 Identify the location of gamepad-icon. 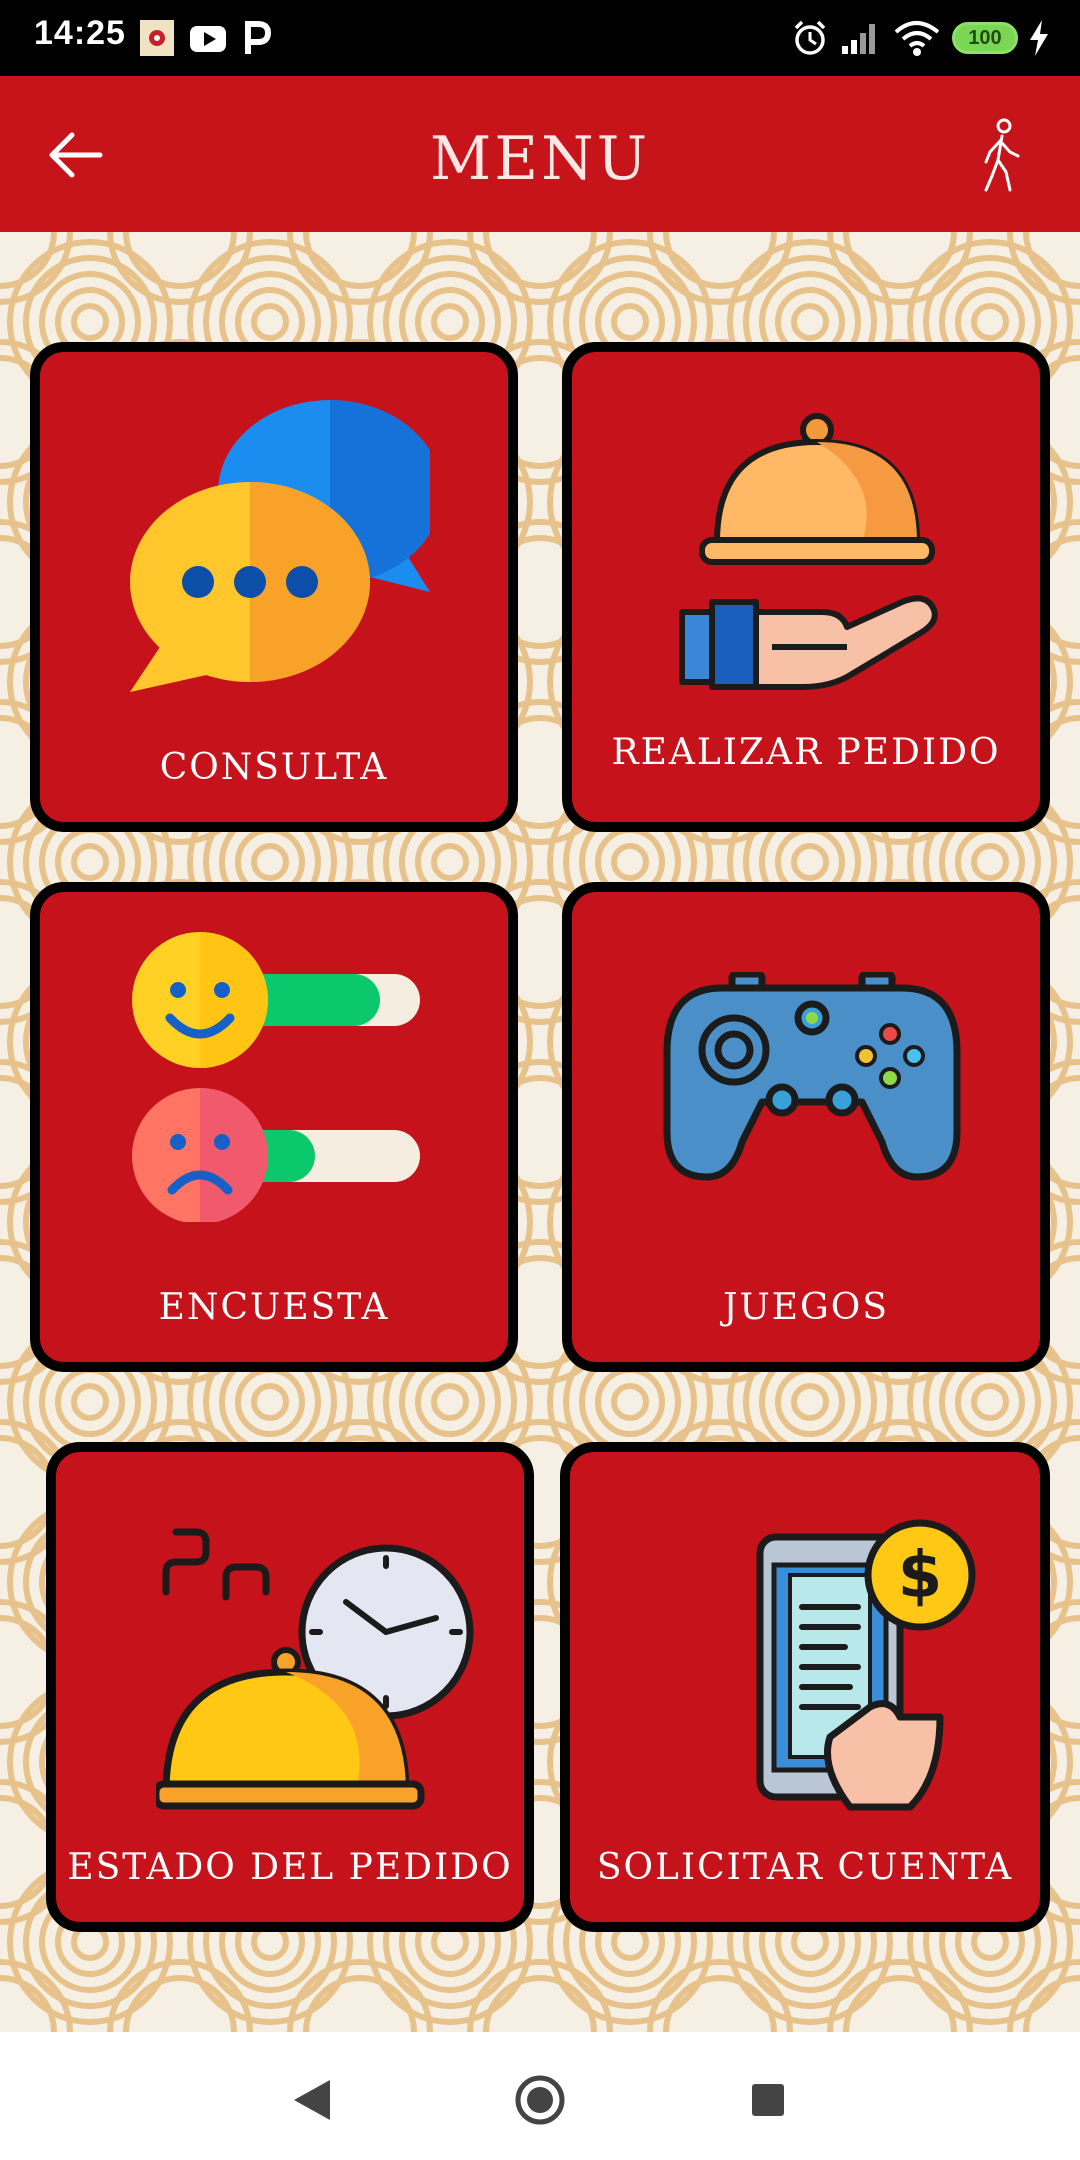
(812, 1076).